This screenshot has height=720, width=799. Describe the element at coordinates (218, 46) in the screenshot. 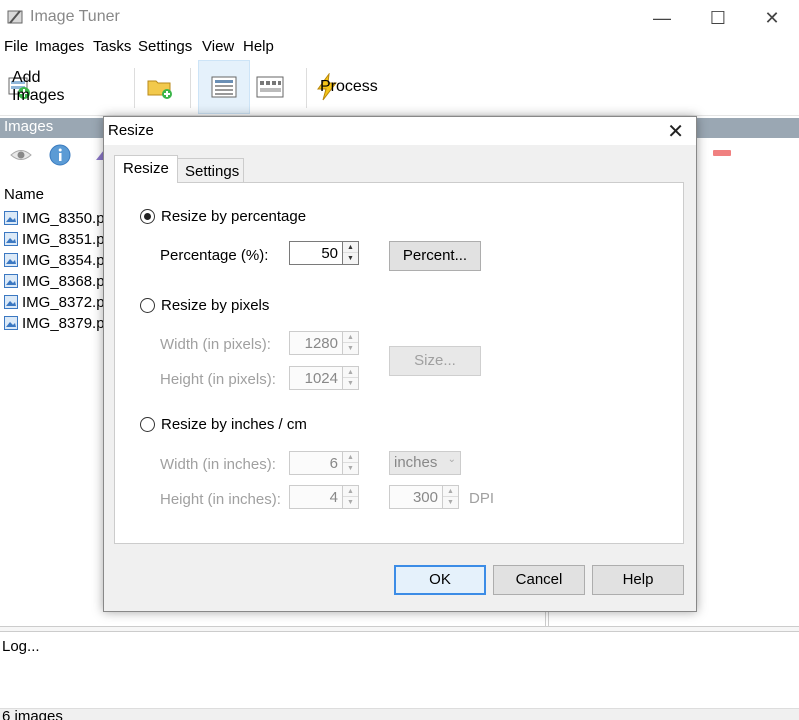

I see `menu-view: View` at that location.